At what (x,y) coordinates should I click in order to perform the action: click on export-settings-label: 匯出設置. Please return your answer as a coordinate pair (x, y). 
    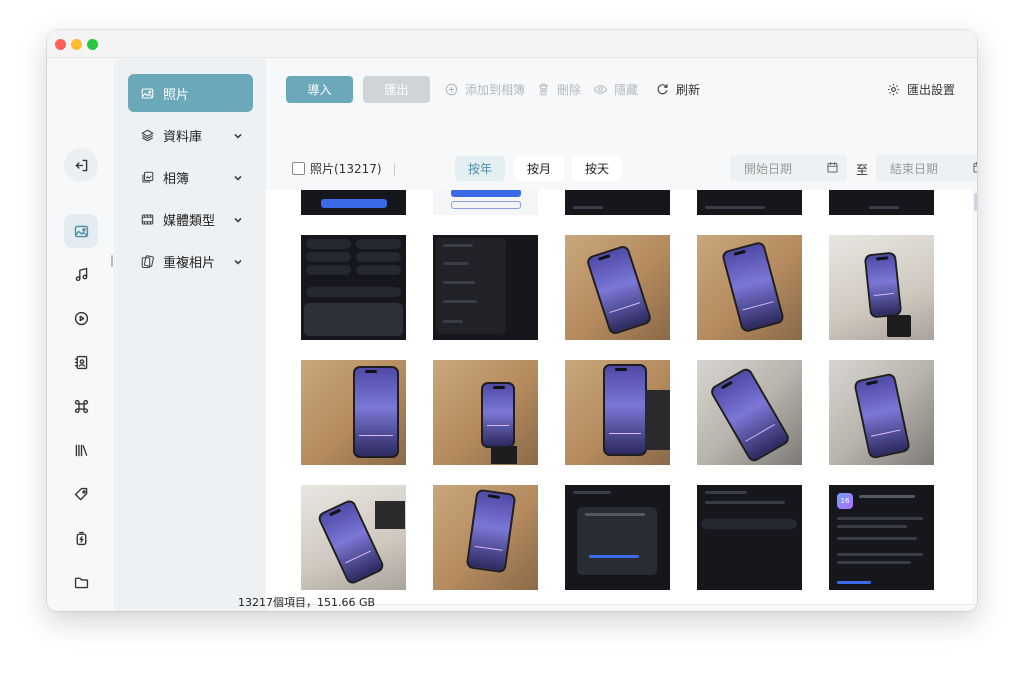
    Looking at the image, I should click on (931, 90).